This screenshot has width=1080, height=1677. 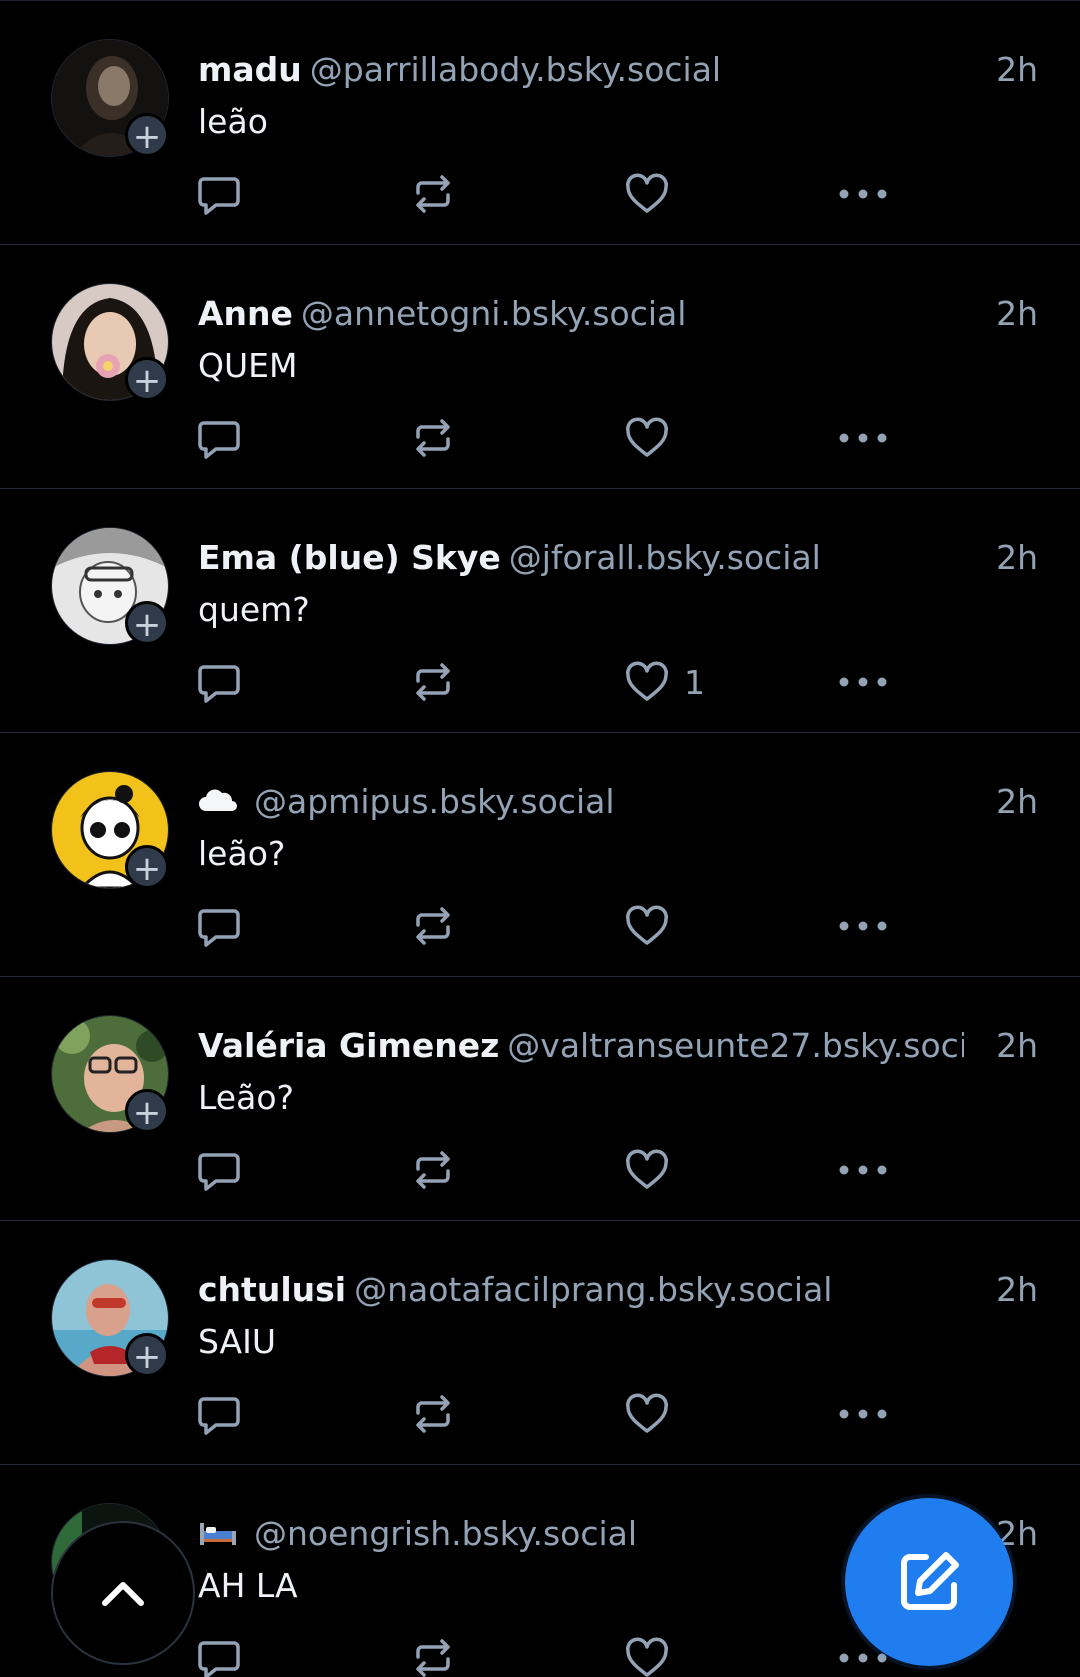 What do you see at coordinates (237, 1341) in the screenshot?
I see `post-text: SAIU` at bounding box center [237, 1341].